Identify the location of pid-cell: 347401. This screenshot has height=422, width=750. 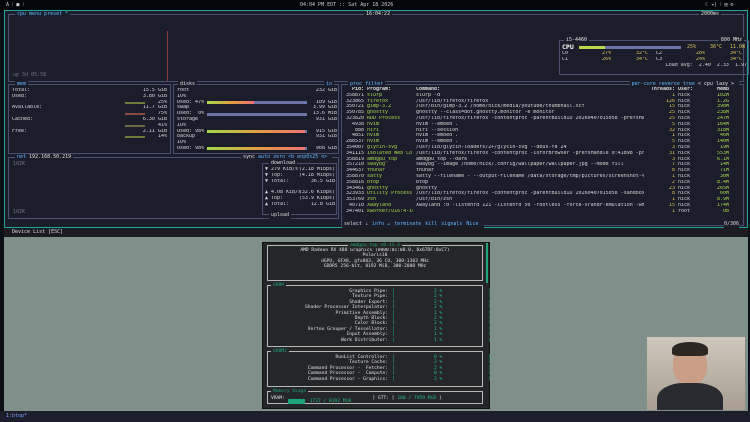
(354, 211).